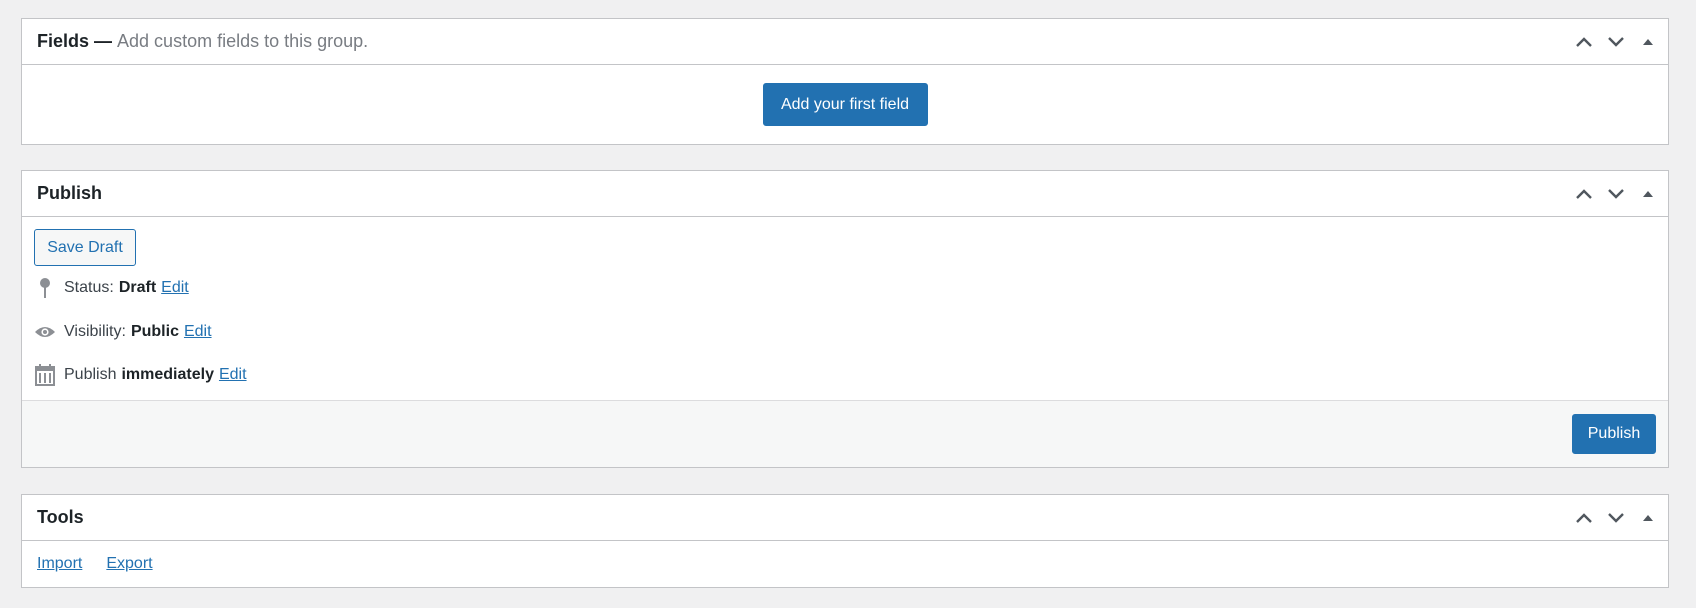 The width and height of the screenshot is (1696, 608). Describe the element at coordinates (137, 287) in the screenshot. I see `status-value: Draft` at that location.